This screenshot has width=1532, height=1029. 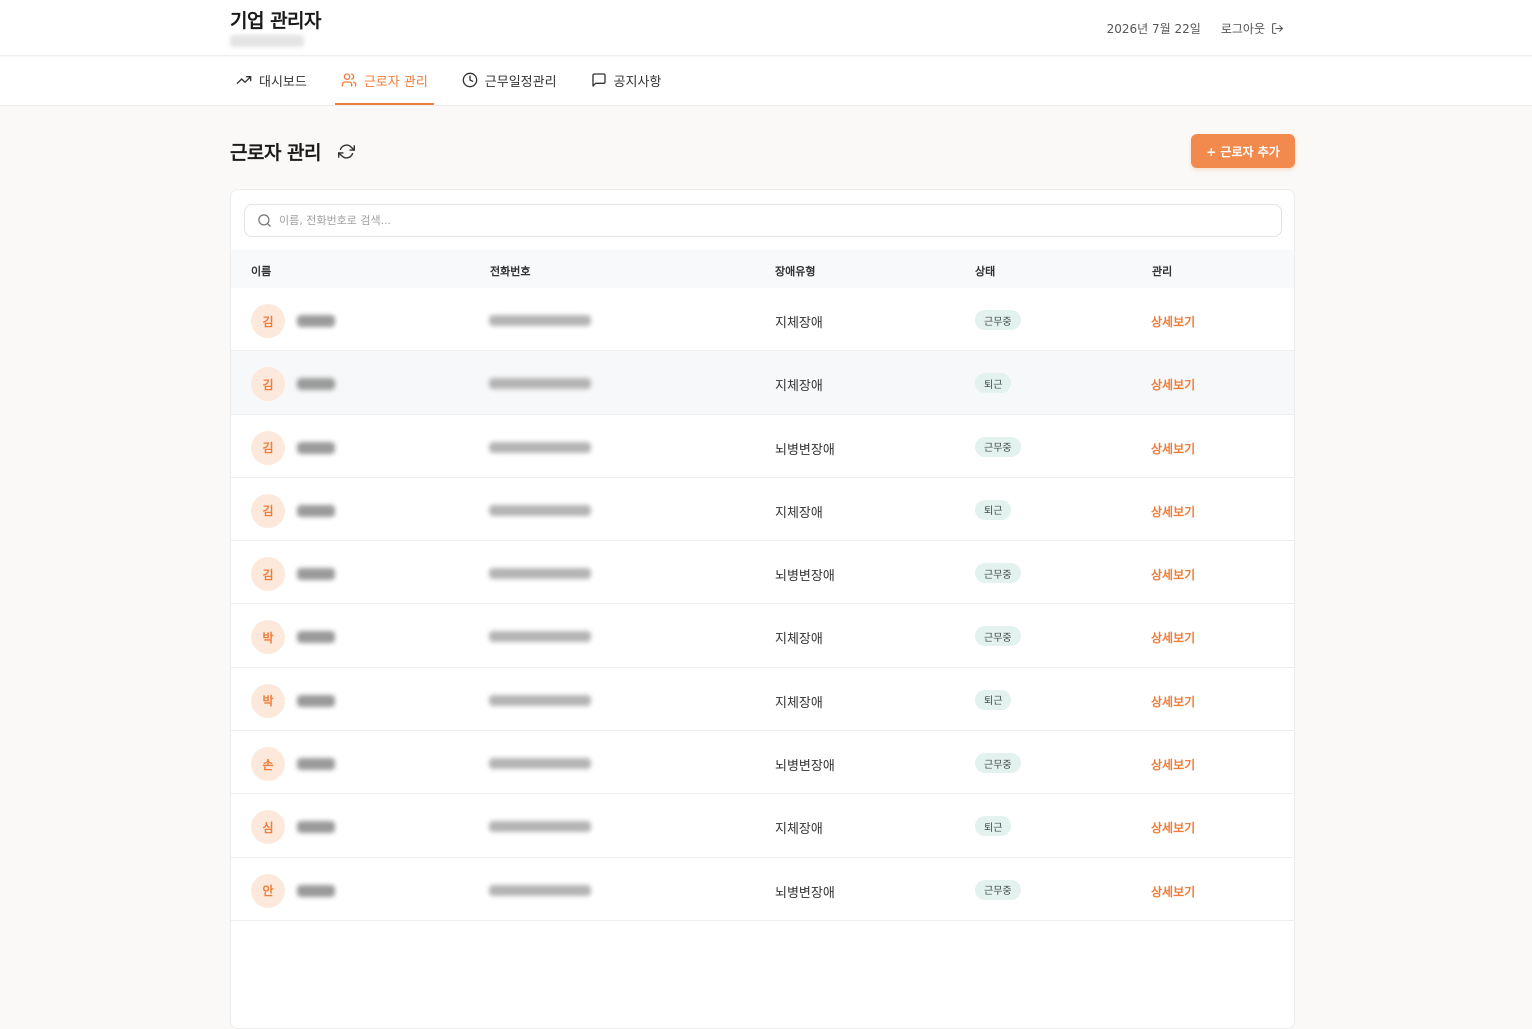 I want to click on logout-button: 로그아웃, so click(x=1252, y=28).